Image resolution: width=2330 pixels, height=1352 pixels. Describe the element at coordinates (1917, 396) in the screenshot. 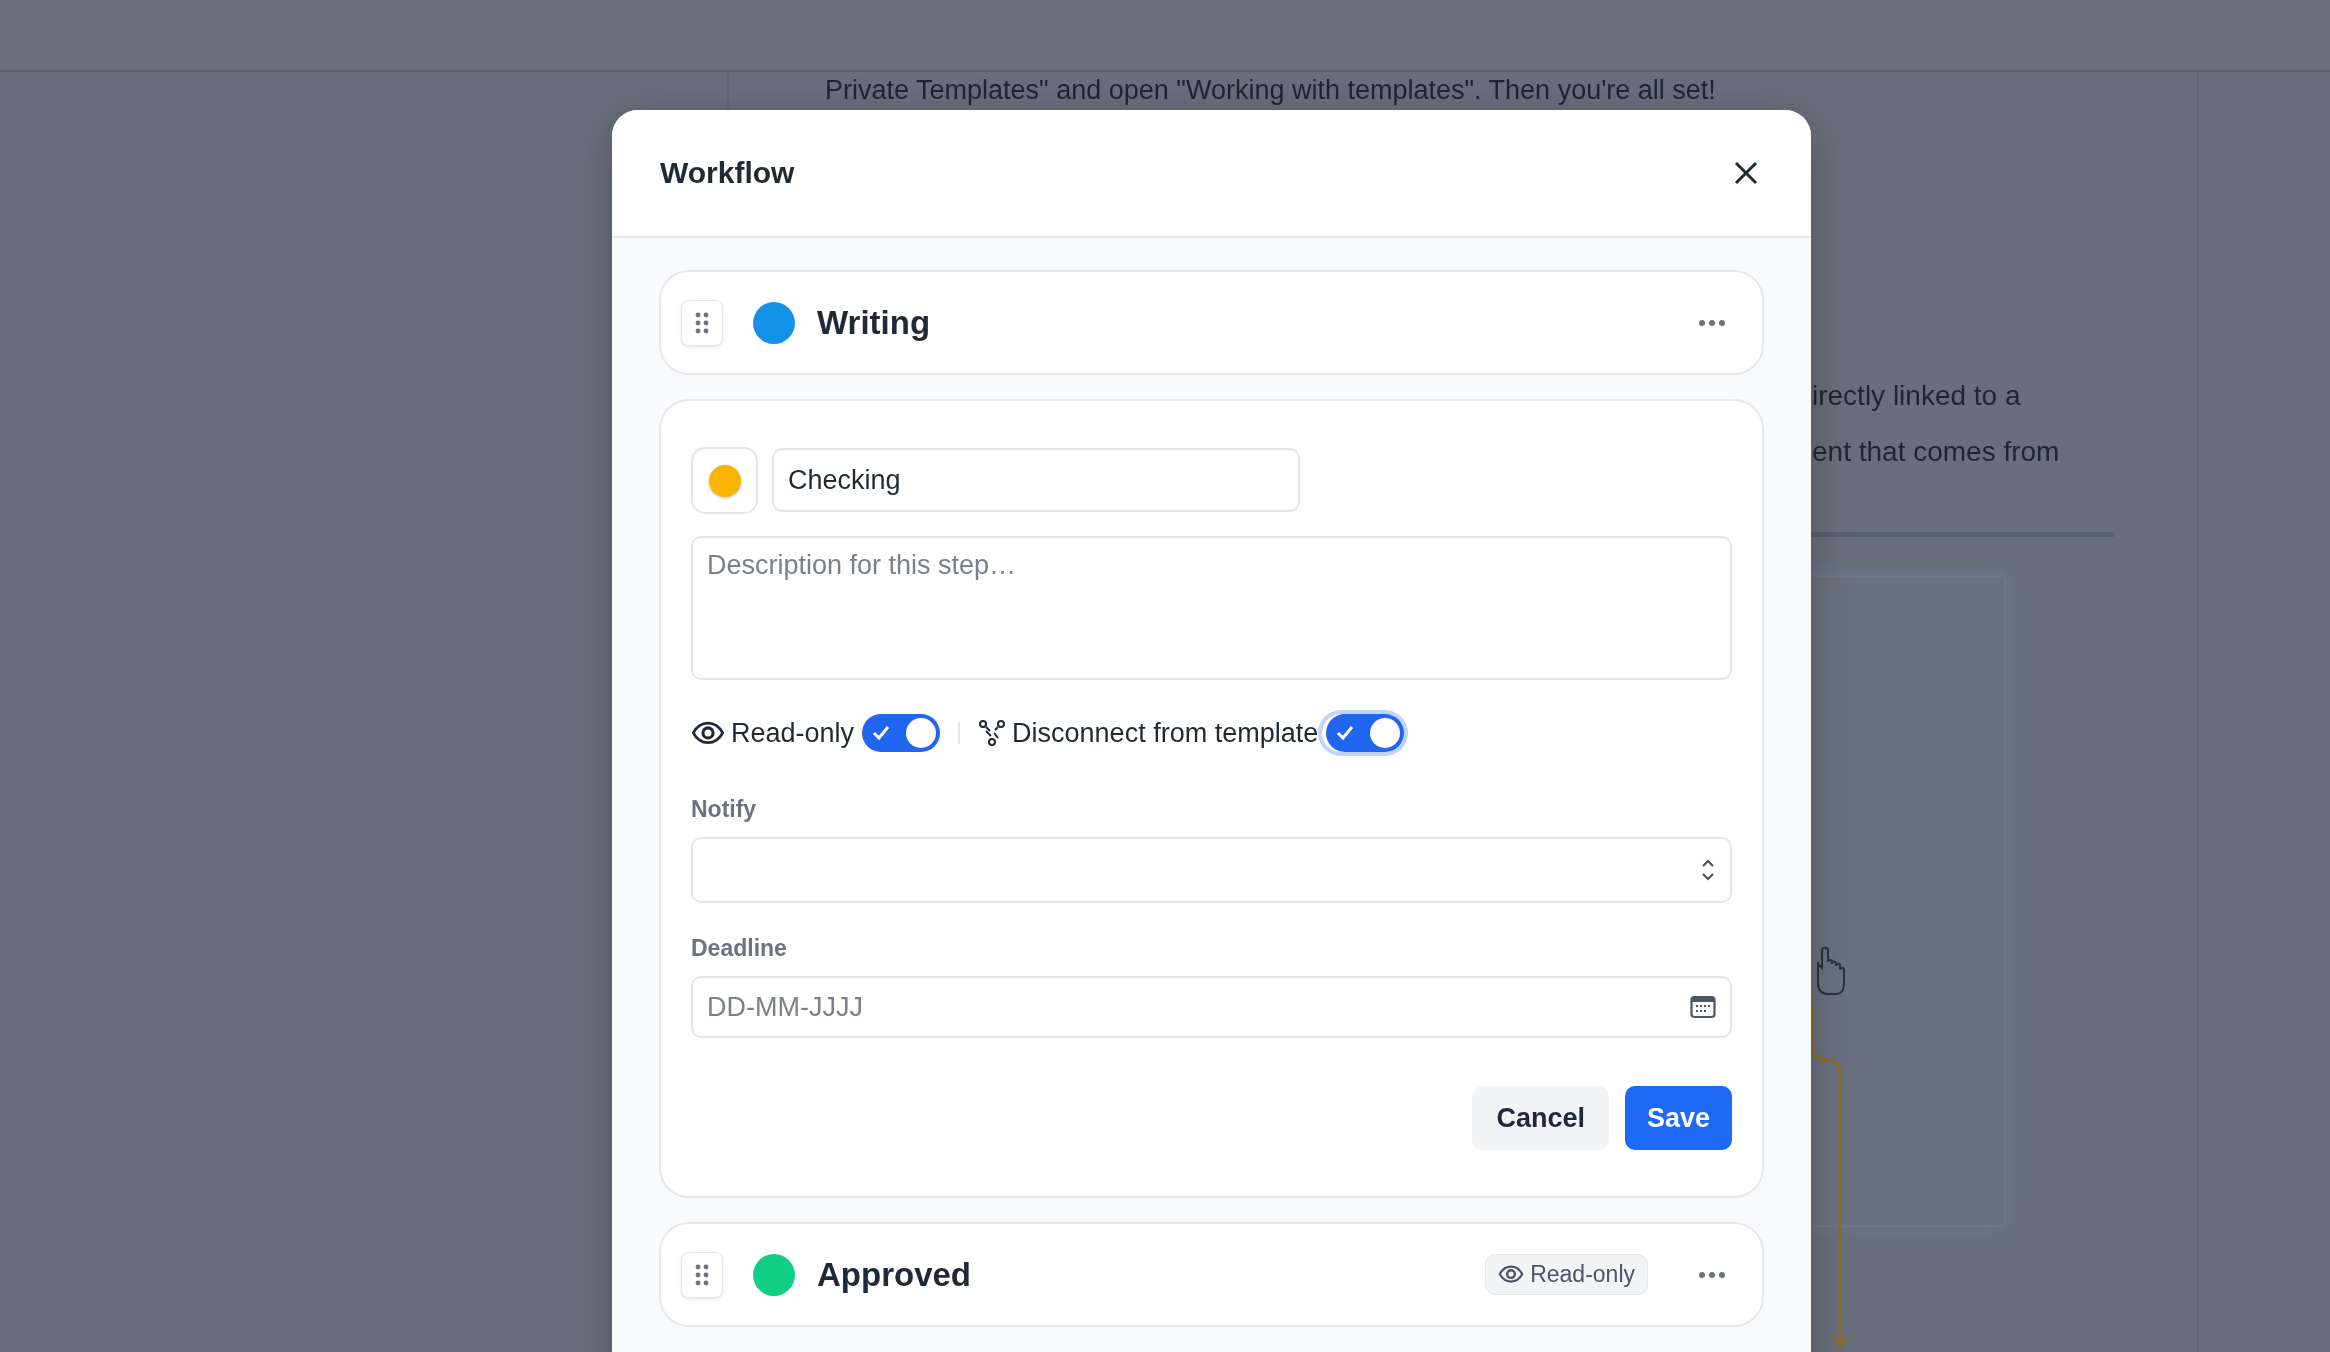

I see `body-text: irectly linked to a` at that location.